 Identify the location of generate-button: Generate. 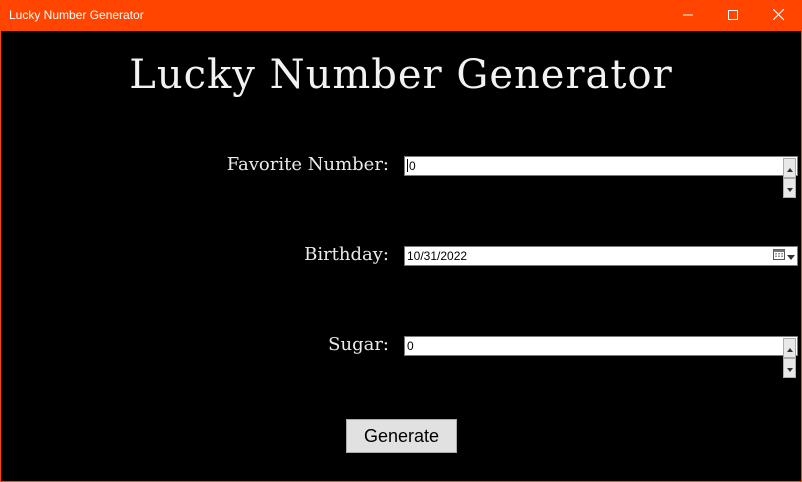
(401, 436).